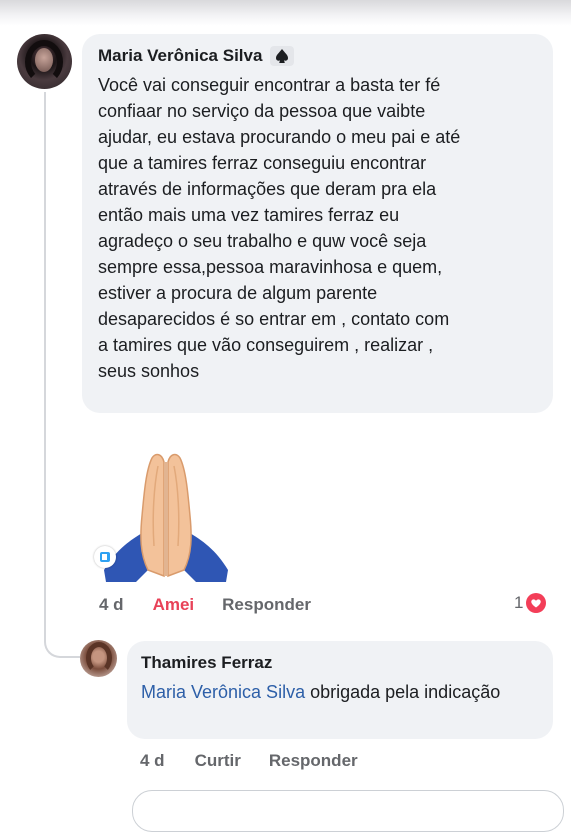 This screenshot has width=571, height=832. What do you see at coordinates (266, 605) in the screenshot?
I see `reply-button: Responder` at bounding box center [266, 605].